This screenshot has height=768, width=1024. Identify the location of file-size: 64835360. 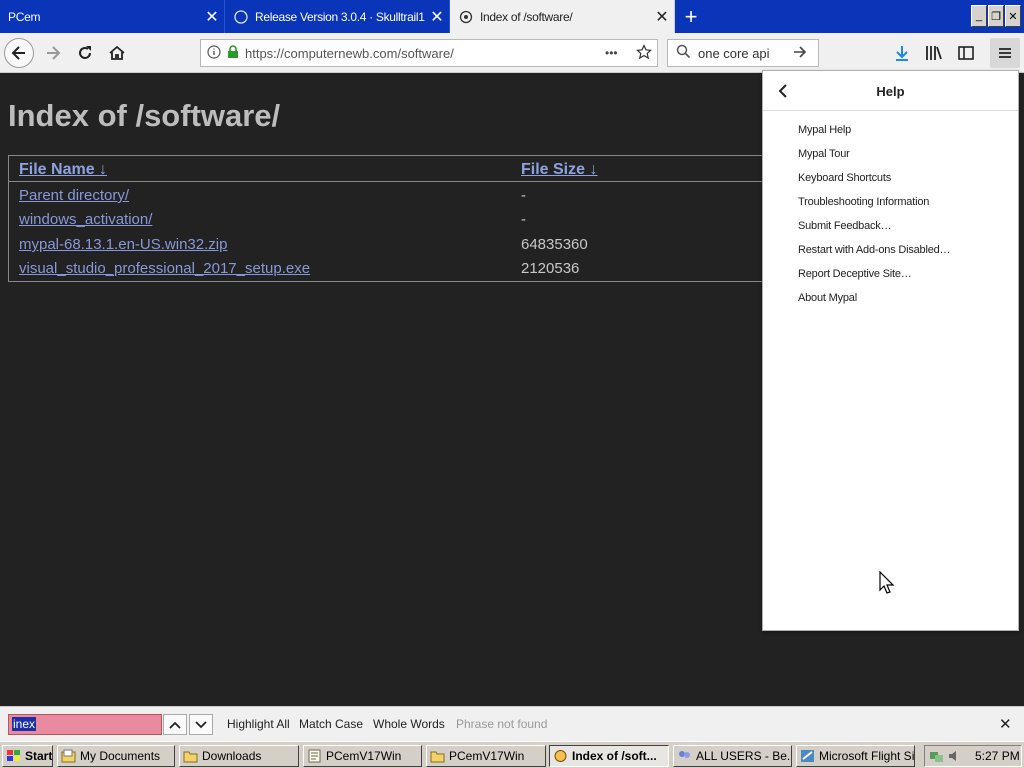
(554, 244).